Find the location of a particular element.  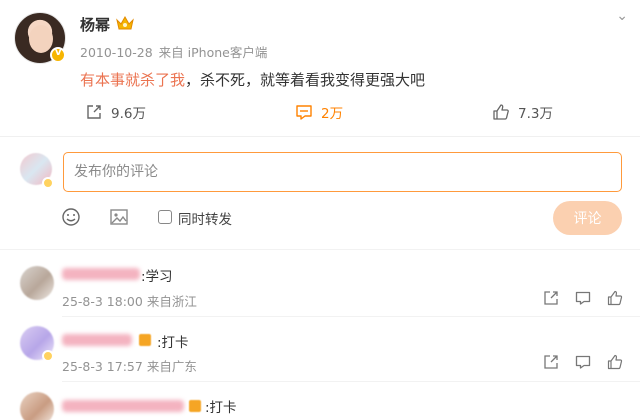

username: 杨幂 is located at coordinates (95, 24).